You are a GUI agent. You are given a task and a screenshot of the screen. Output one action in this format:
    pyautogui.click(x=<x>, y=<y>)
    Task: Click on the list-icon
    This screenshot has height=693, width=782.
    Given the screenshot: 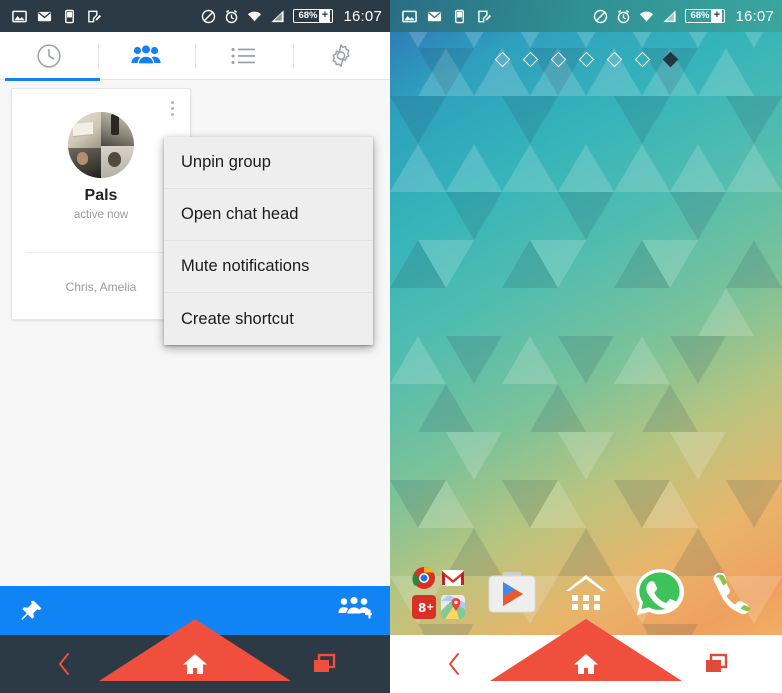 What is the action you would take?
    pyautogui.click(x=243, y=55)
    